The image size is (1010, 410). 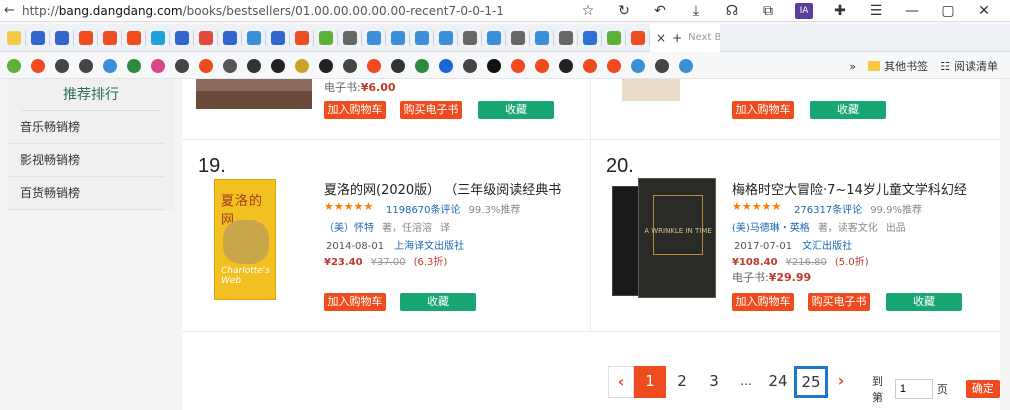 What do you see at coordinates (763, 302) in the screenshot?
I see `add-to-cart-button-20: 加入购物车` at bounding box center [763, 302].